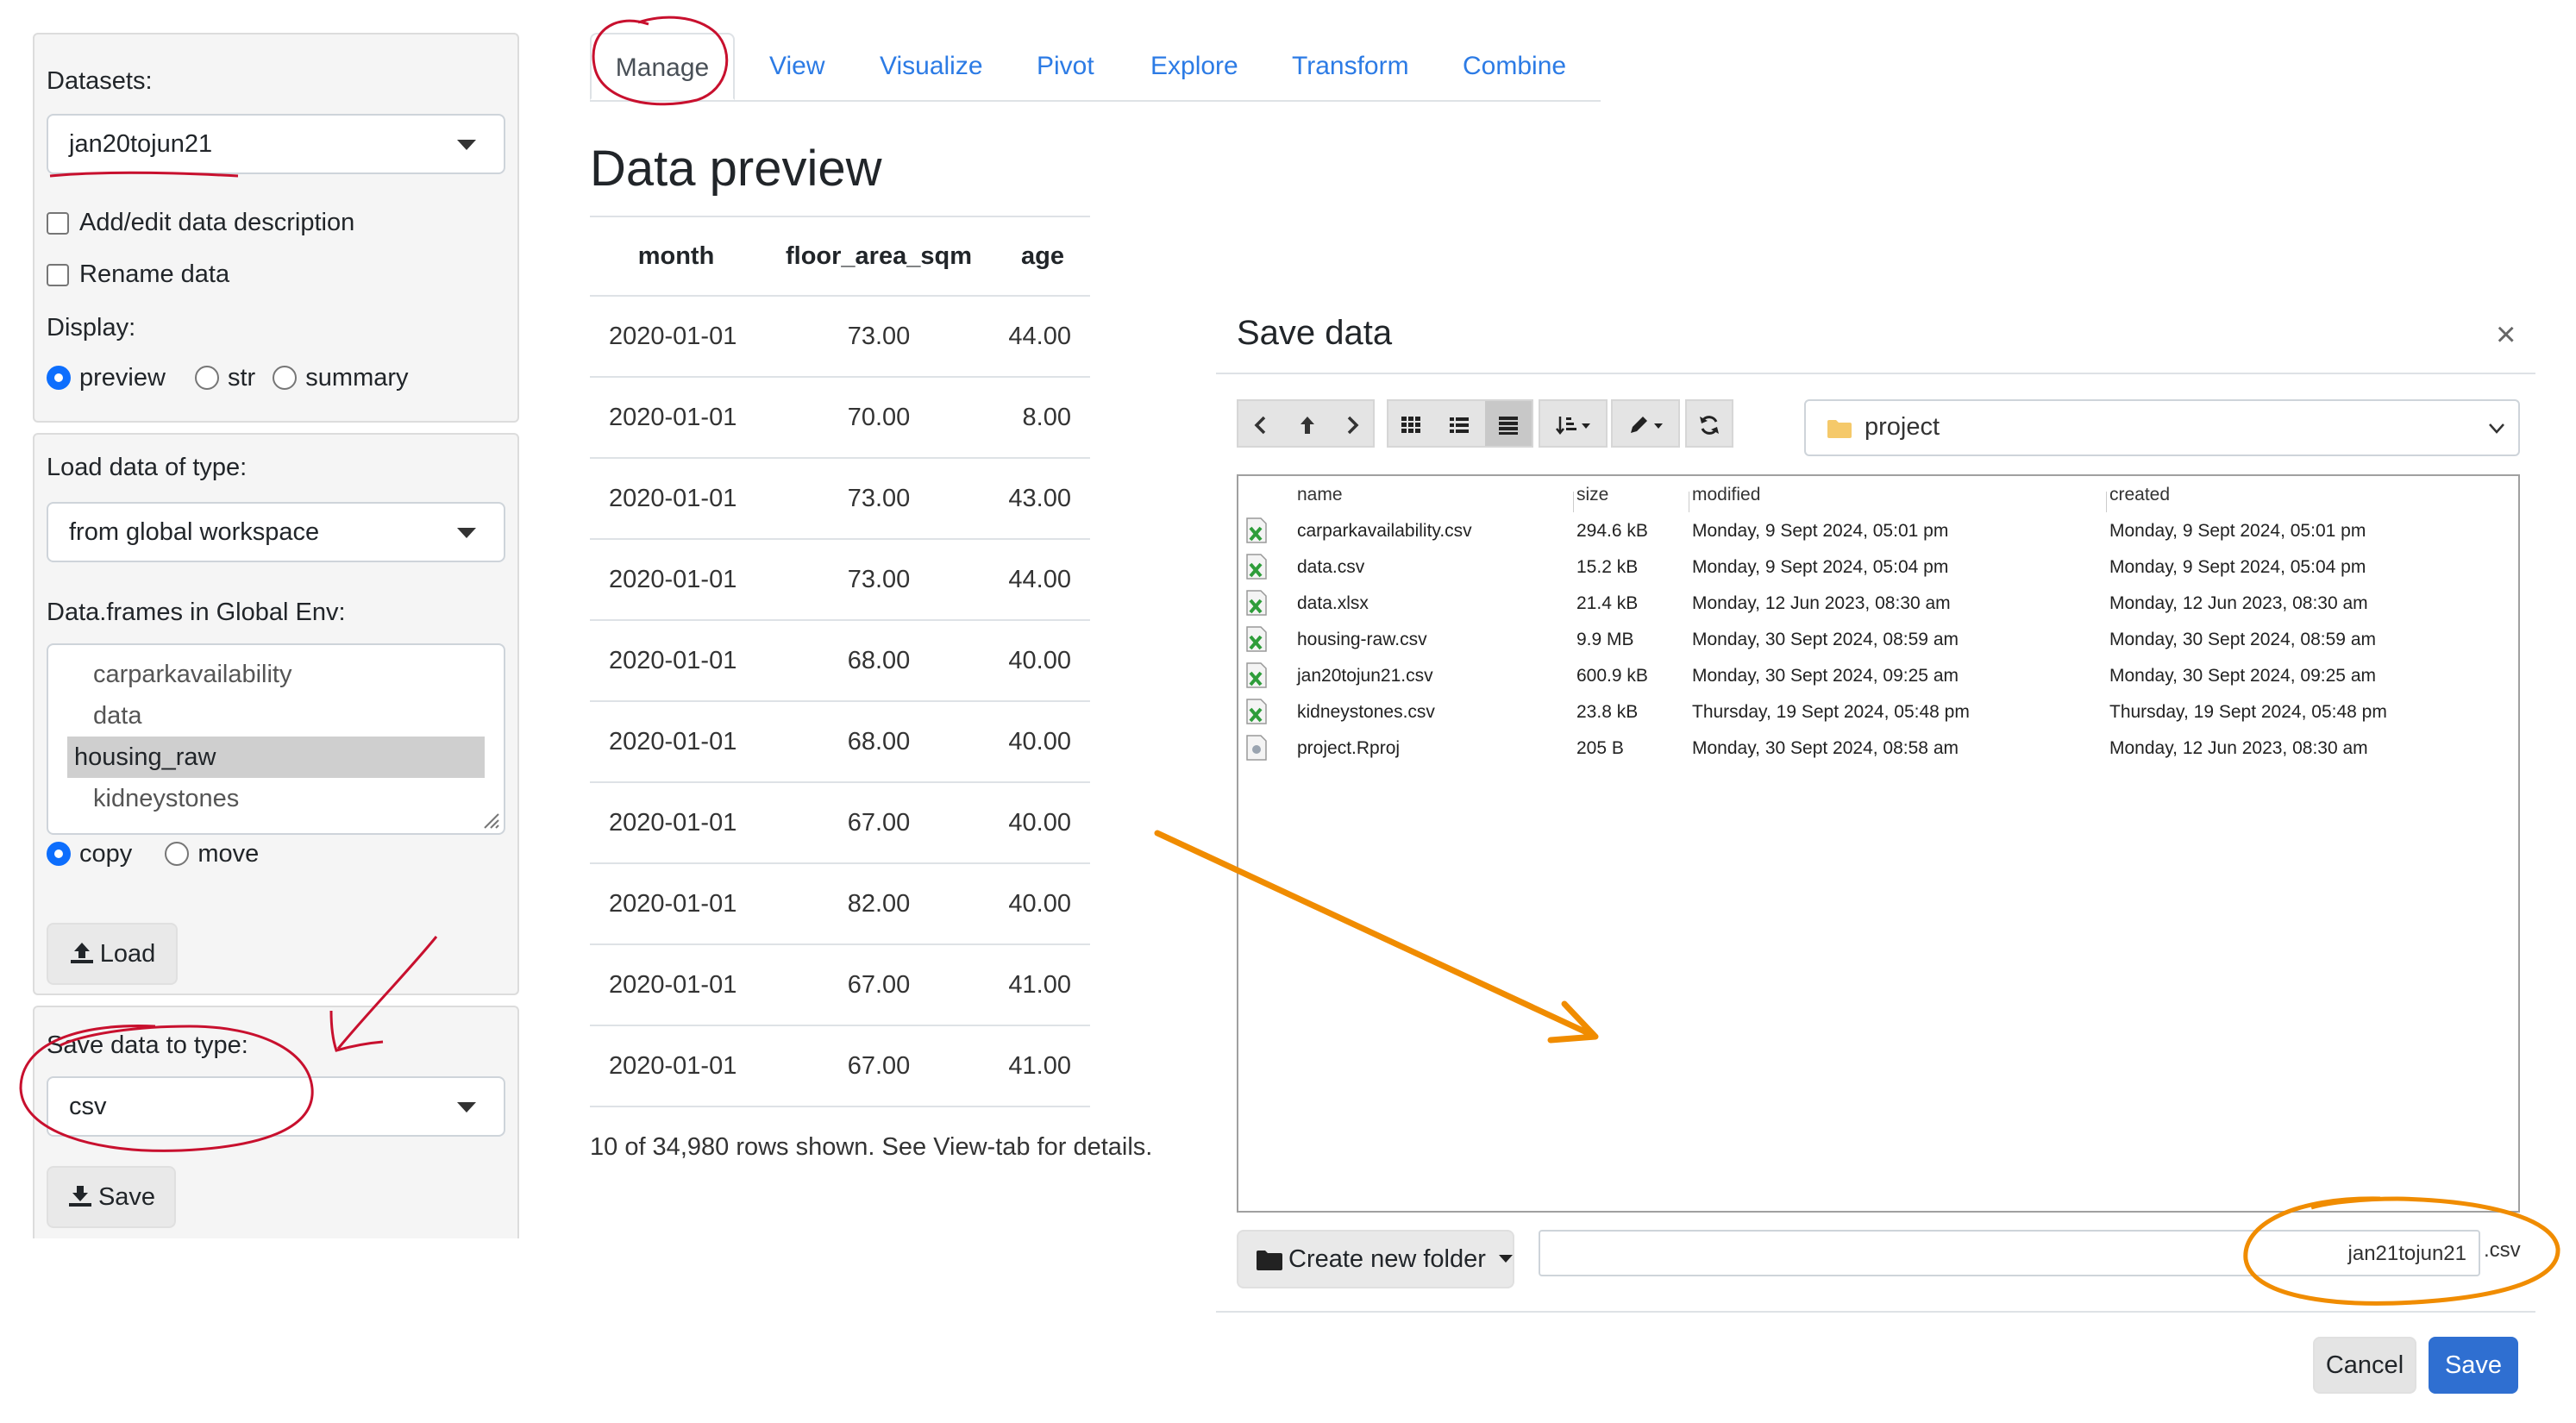  I want to click on display-radio-preview: preview, so click(106, 378).